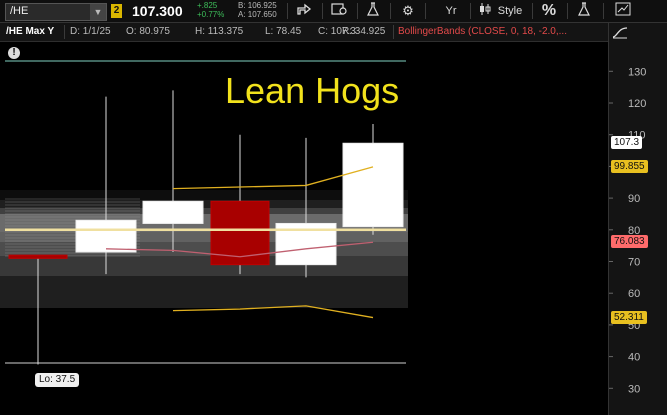 The width and height of the screenshot is (667, 415). Describe the element at coordinates (634, 263) in the screenshot. I see `axis-tick-label: 70` at that location.